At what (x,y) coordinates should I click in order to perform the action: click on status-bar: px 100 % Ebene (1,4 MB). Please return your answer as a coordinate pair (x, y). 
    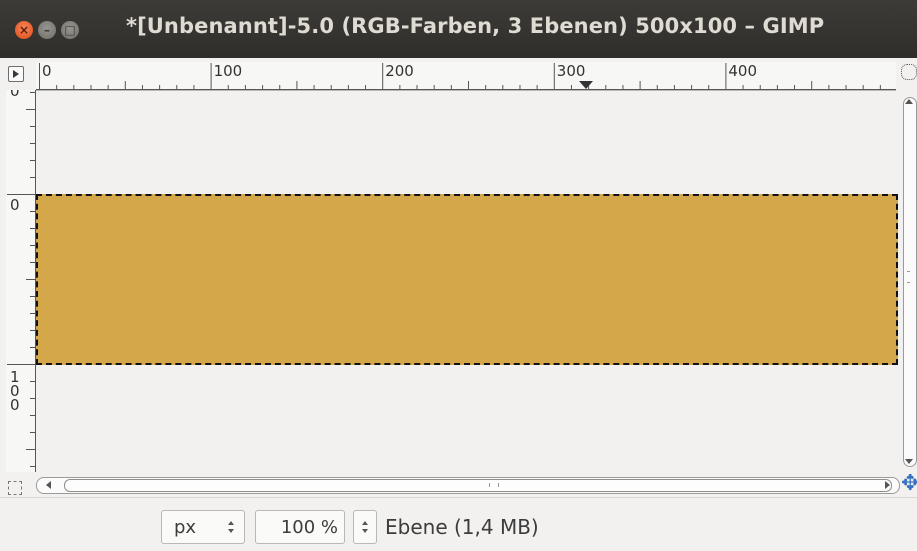
    Looking at the image, I should click on (458, 524).